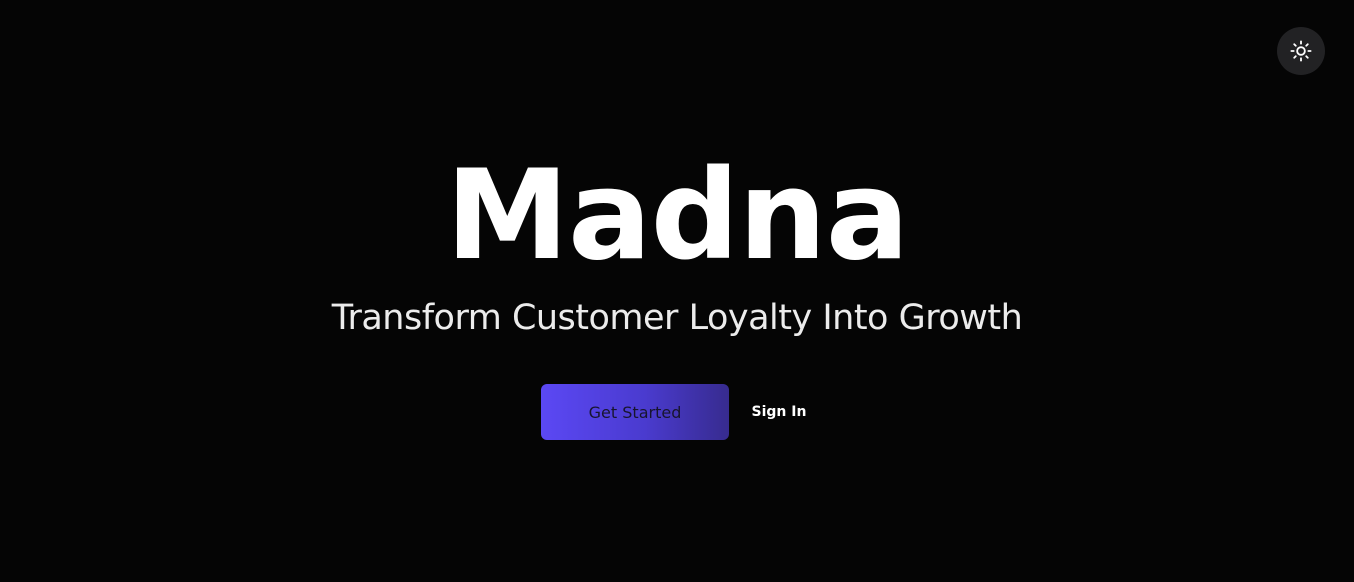 Image resolution: width=1354 pixels, height=582 pixels. I want to click on hero-tagline: Transform Customer Loyalty Into Growth, so click(677, 318).